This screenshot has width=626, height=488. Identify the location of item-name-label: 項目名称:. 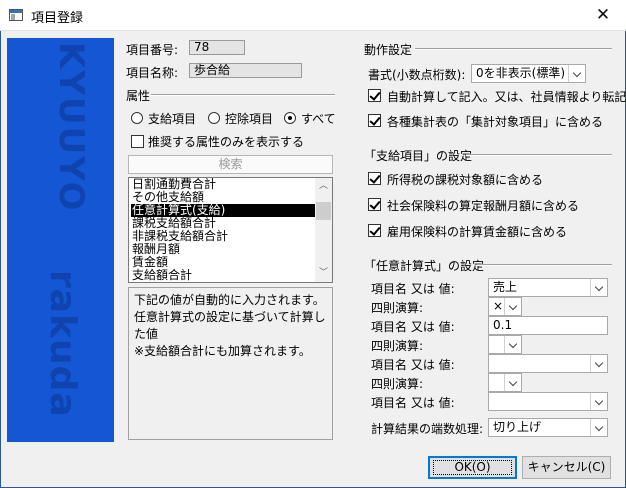
(152, 73).